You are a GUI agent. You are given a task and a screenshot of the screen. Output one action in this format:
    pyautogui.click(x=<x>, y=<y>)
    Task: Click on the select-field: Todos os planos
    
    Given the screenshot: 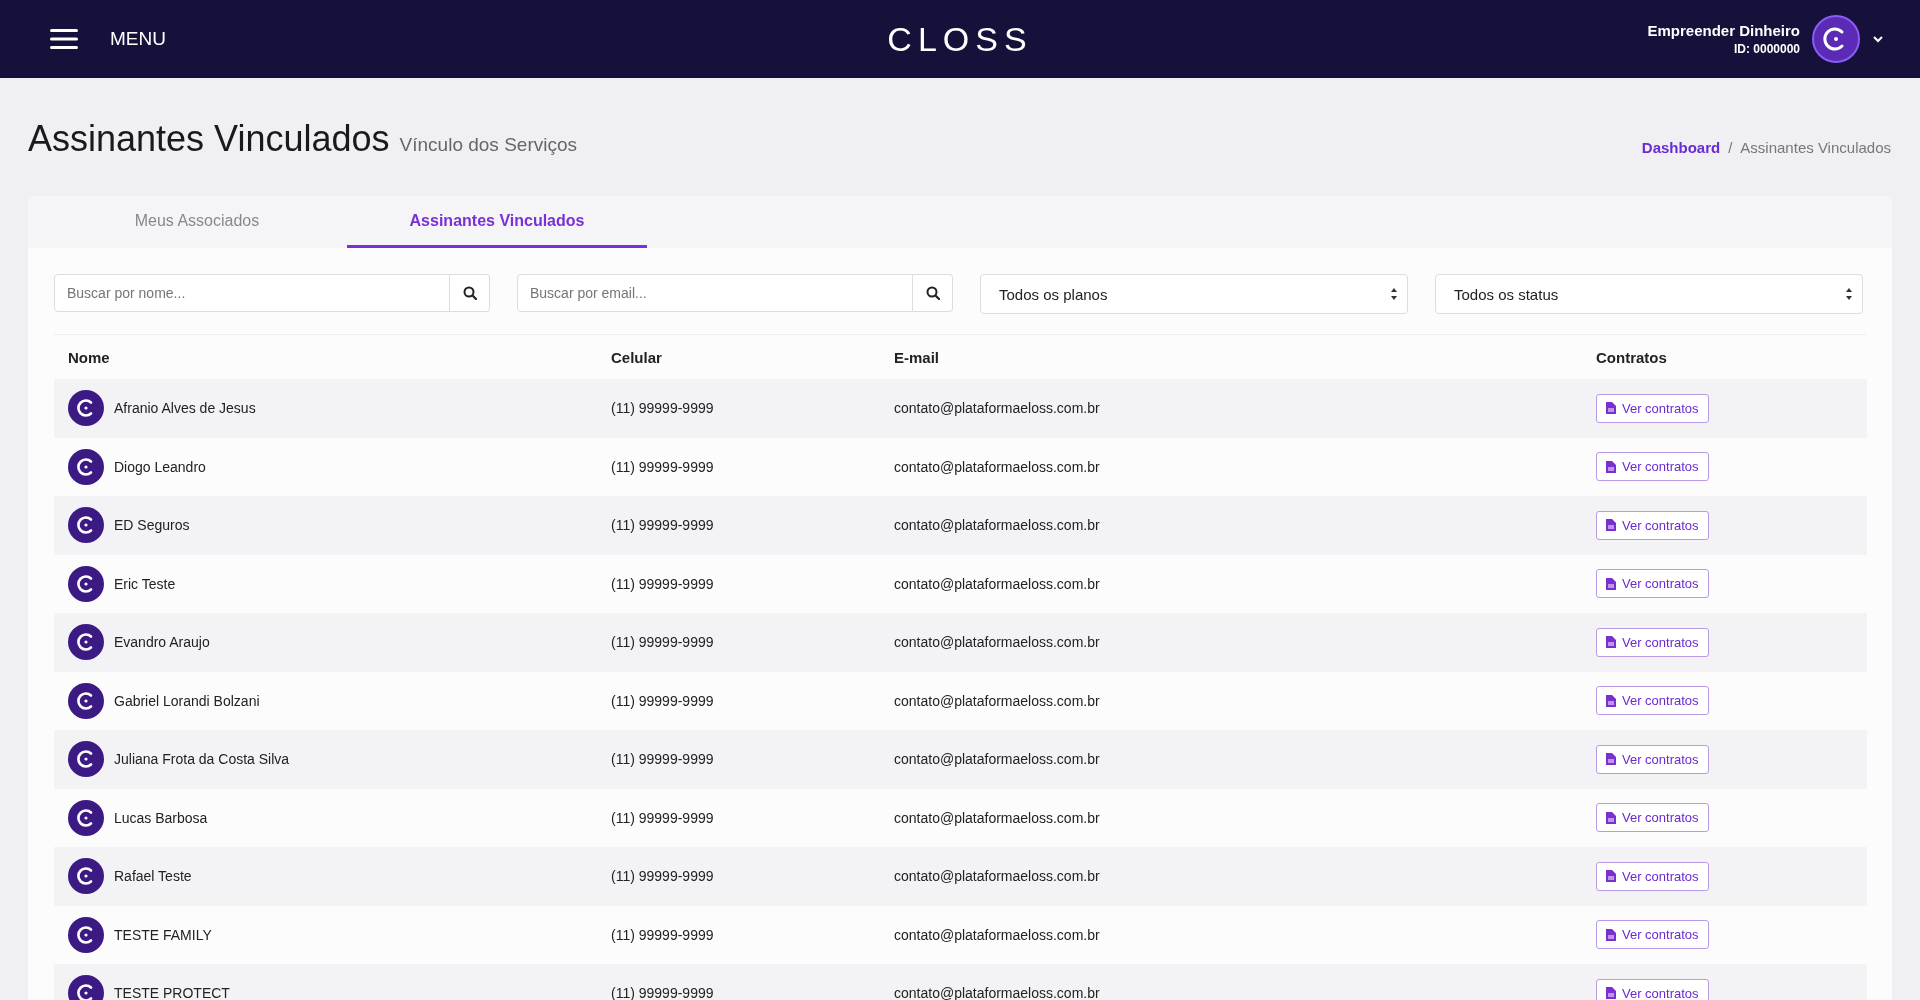 What is the action you would take?
    pyautogui.click(x=1194, y=294)
    